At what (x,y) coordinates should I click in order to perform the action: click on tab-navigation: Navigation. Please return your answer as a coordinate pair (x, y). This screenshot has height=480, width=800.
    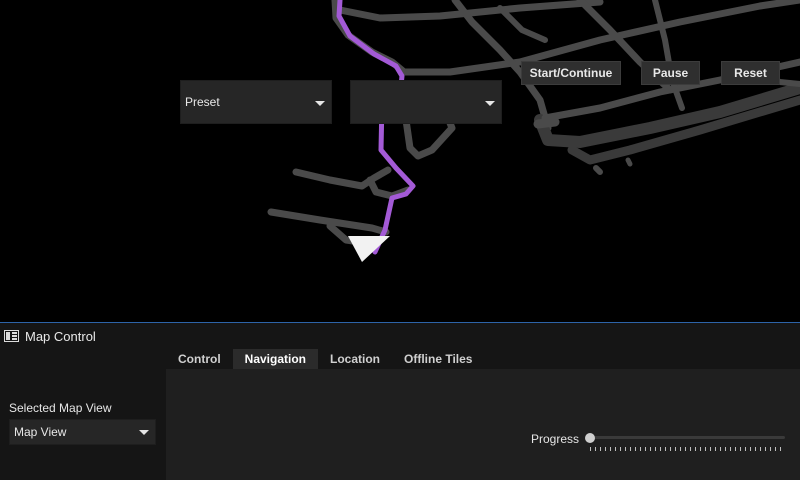
    Looking at the image, I should click on (275, 359).